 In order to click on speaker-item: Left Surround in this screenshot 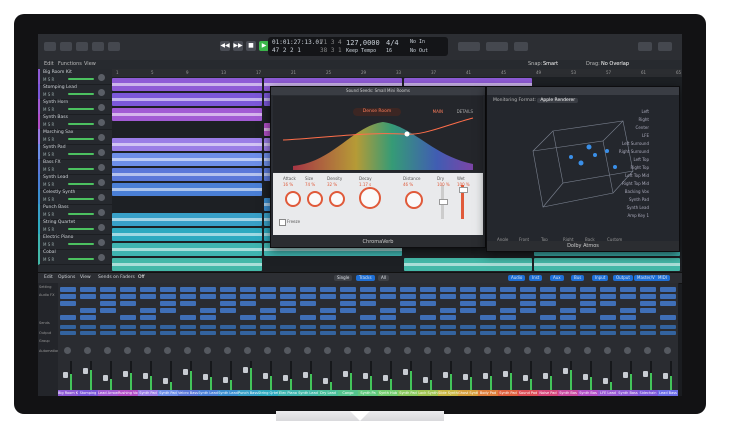, I will do `click(635, 143)`.